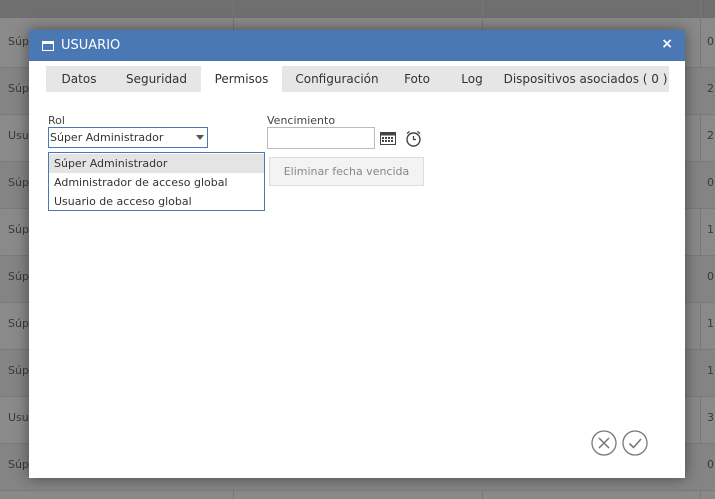 The height and width of the screenshot is (499, 715). Describe the element at coordinates (156, 79) in the screenshot. I see `tab-seguridad: Seguridad` at that location.